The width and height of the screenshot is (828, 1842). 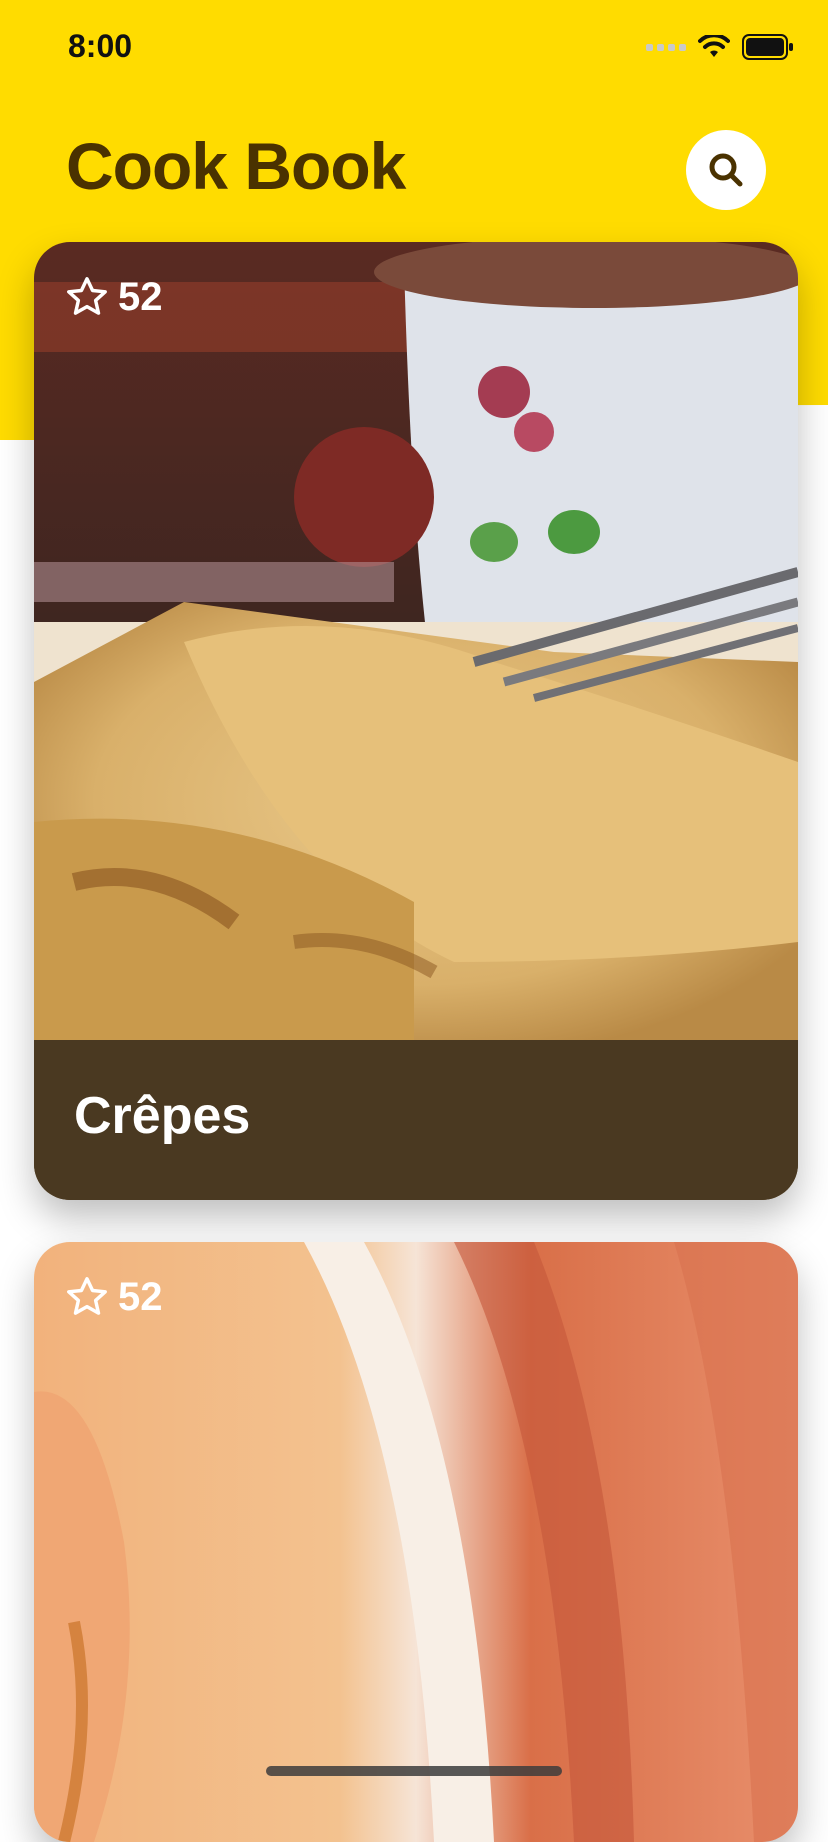 I want to click on status-bar: 8:00, so click(x=414, y=50).